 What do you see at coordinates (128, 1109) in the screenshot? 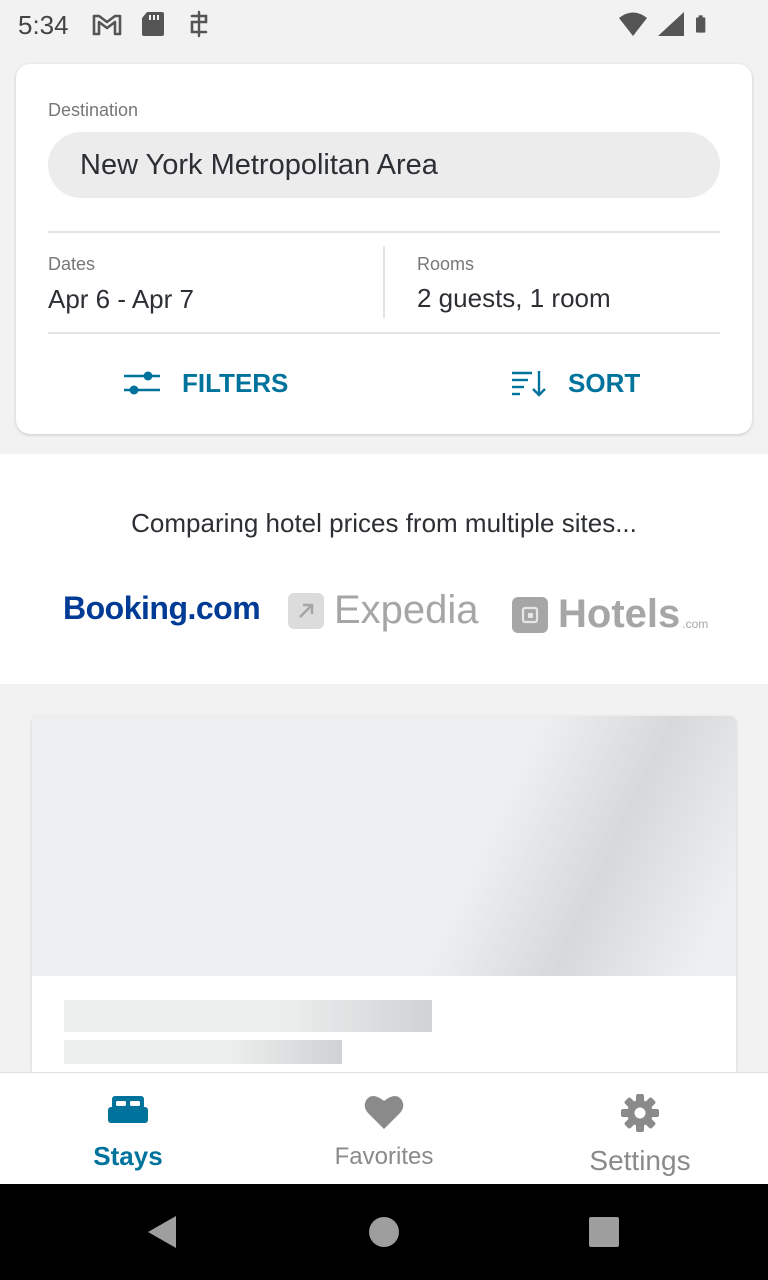
I see `bed-icon` at bounding box center [128, 1109].